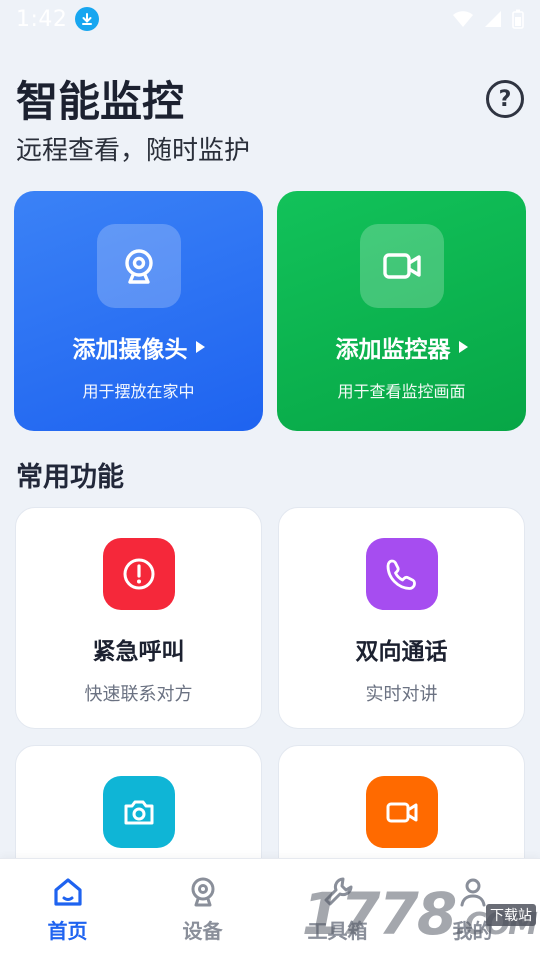  Describe the element at coordinates (511, 915) in the screenshot. I see `watermark-tag: 下载站` at that location.